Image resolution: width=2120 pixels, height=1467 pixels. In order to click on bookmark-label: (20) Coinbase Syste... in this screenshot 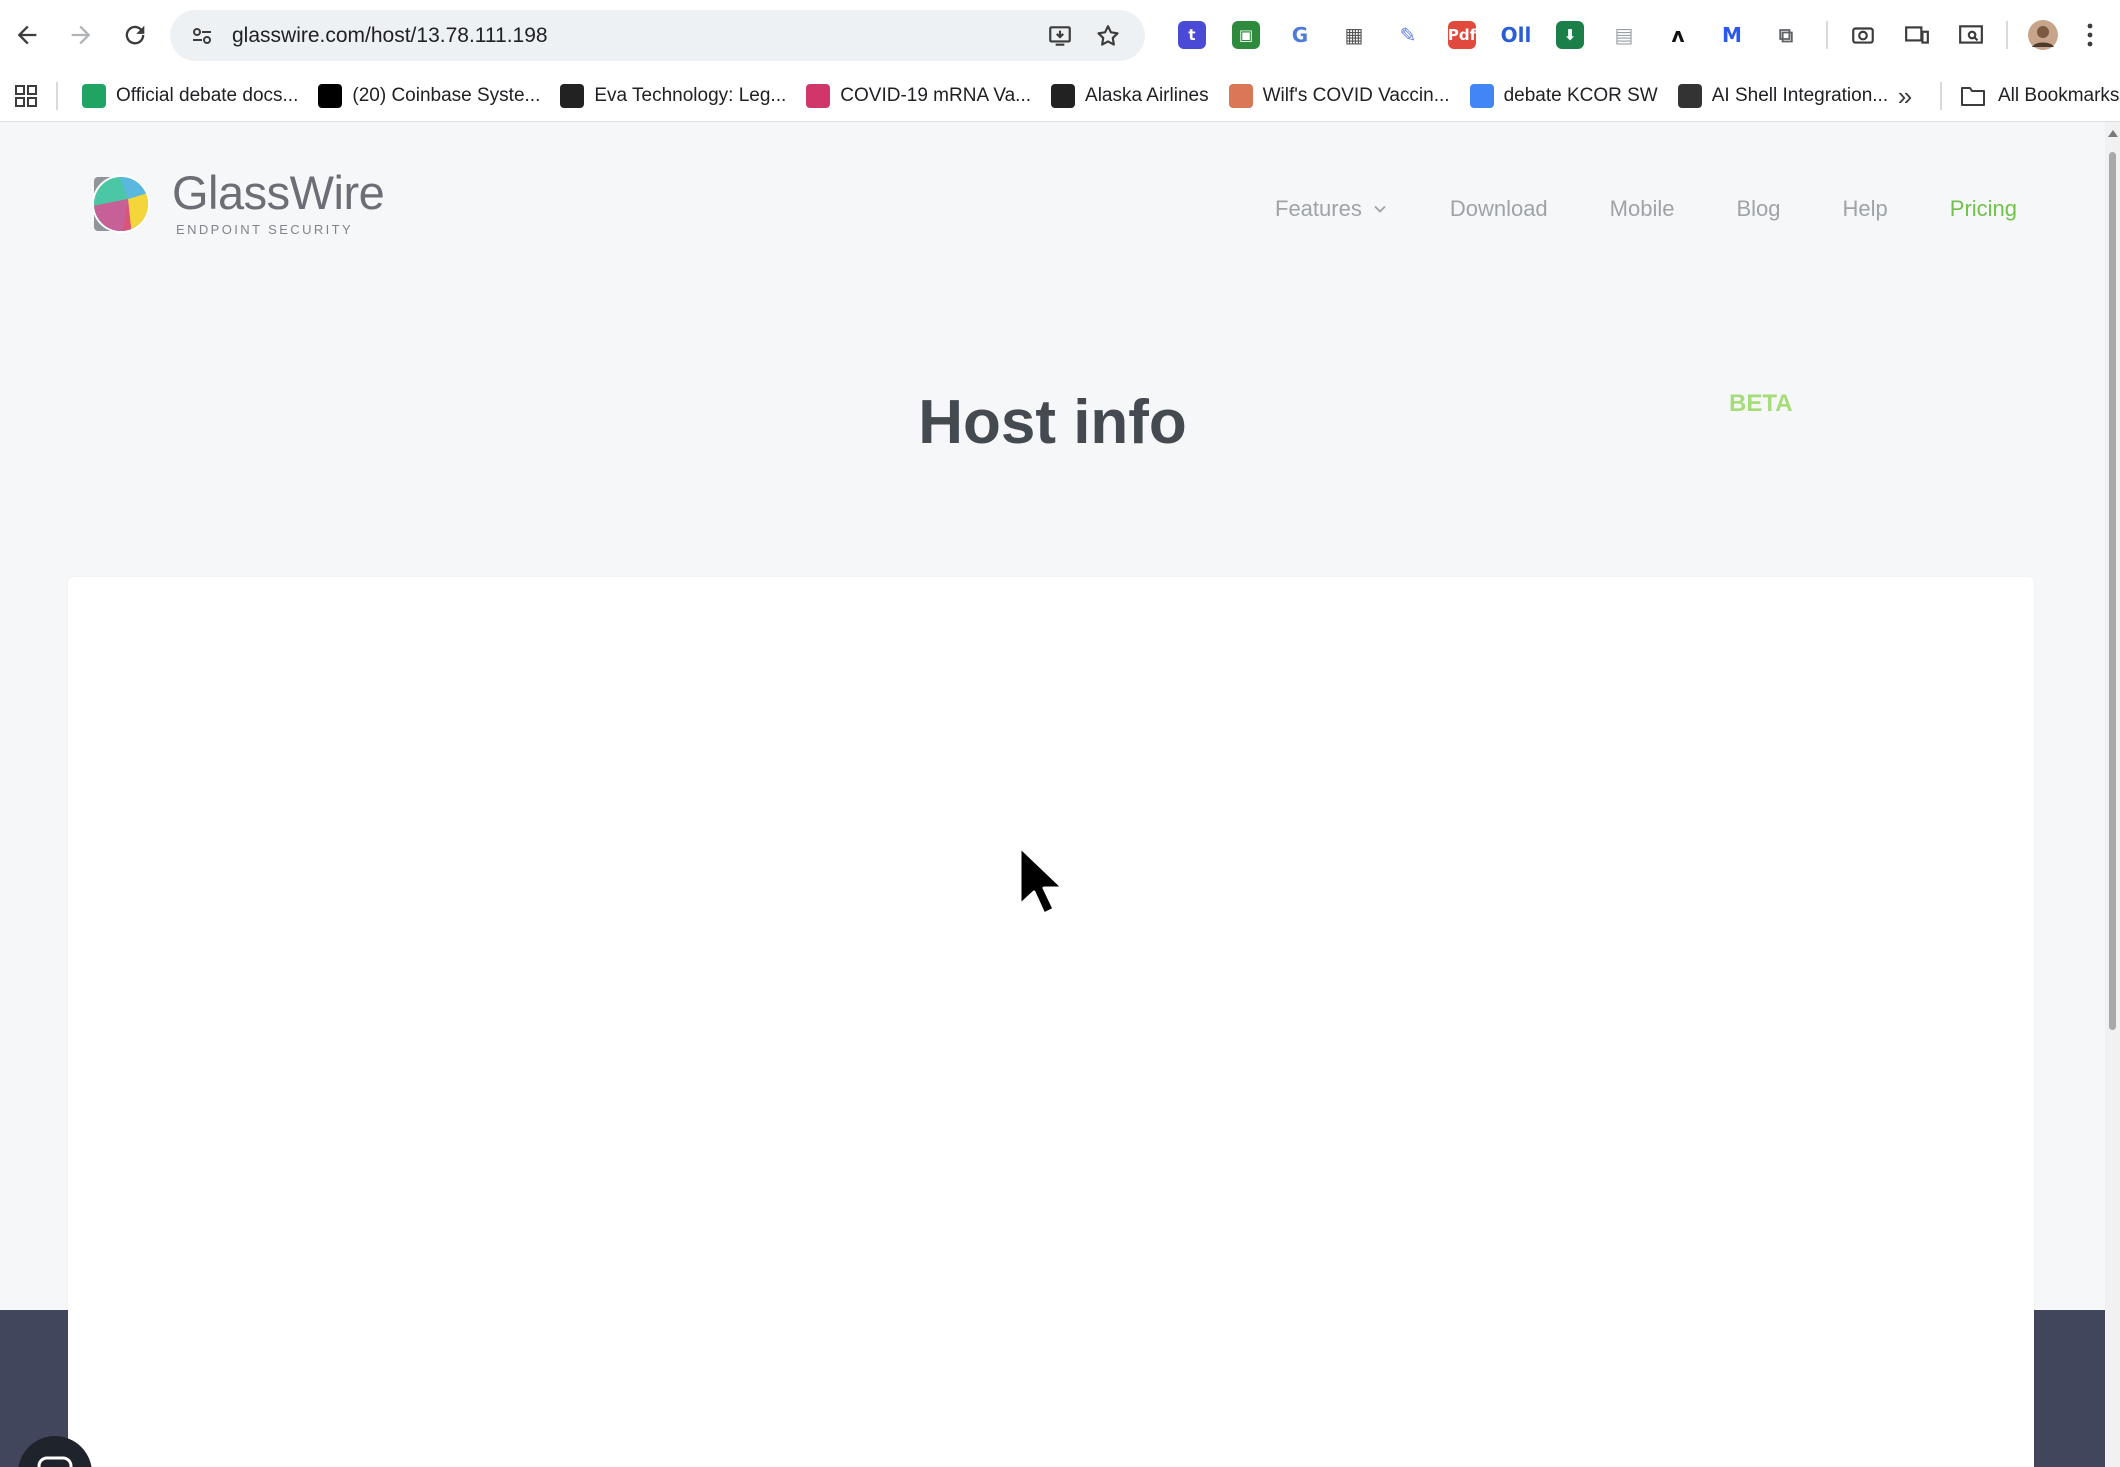, I will do `click(446, 95)`.